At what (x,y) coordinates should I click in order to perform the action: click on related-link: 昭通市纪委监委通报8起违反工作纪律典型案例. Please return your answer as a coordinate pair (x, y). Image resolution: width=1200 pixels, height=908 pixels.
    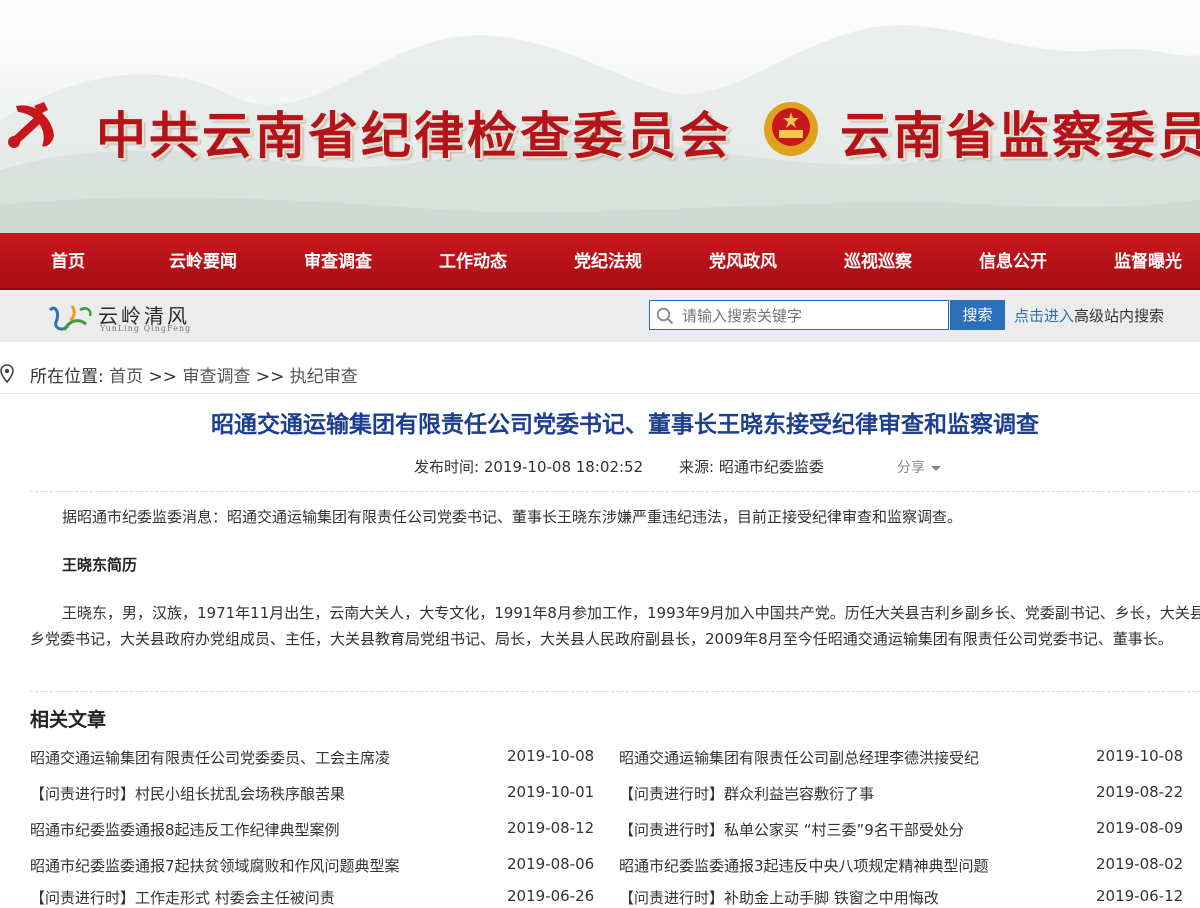
    Looking at the image, I should click on (185, 830).